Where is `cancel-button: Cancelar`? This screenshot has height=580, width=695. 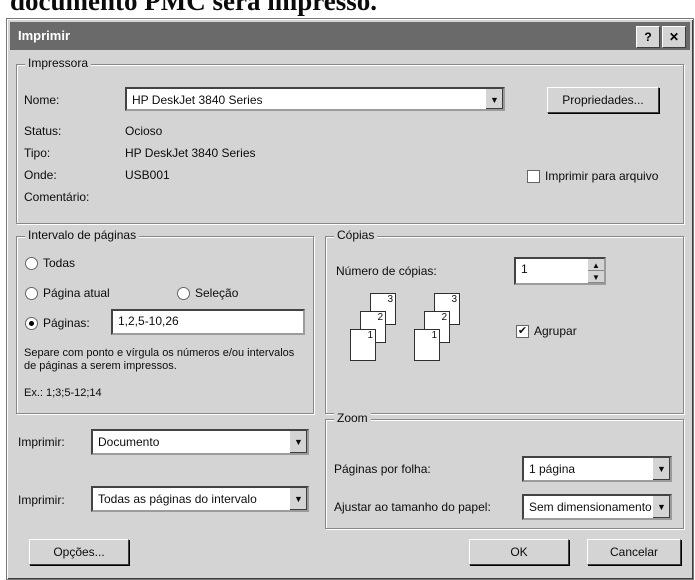 cancel-button: Cancelar is located at coordinates (634, 552).